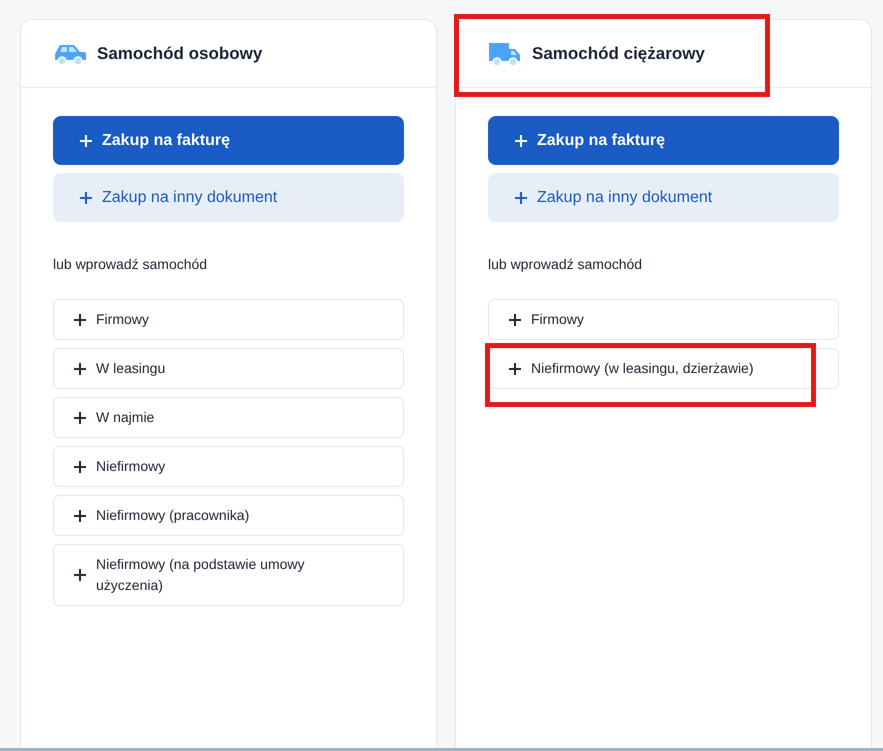 This screenshot has height=751, width=883. I want to click on card-title: Samochód osobowy, so click(179, 53).